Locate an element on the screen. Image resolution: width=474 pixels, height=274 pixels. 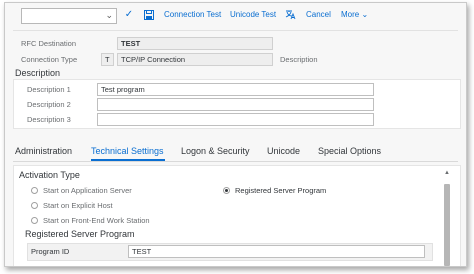
radio-registered-server is located at coordinates (226, 190).